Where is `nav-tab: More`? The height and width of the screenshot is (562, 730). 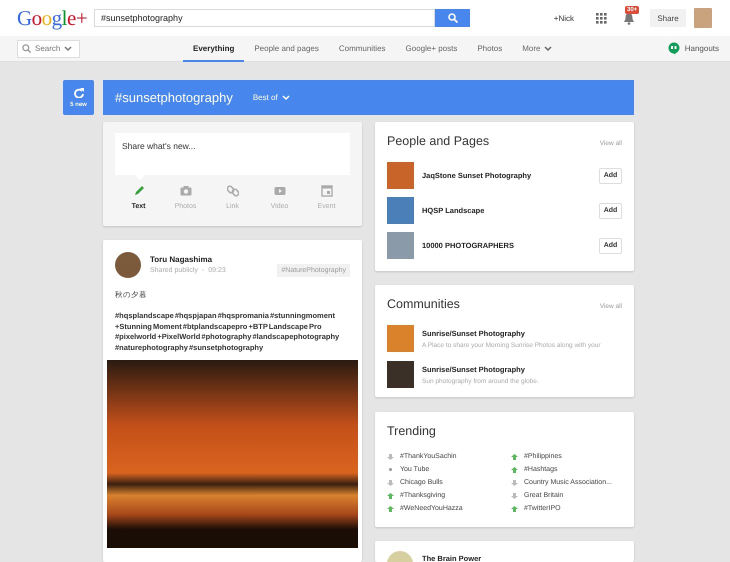 nav-tab: More is located at coordinates (537, 49).